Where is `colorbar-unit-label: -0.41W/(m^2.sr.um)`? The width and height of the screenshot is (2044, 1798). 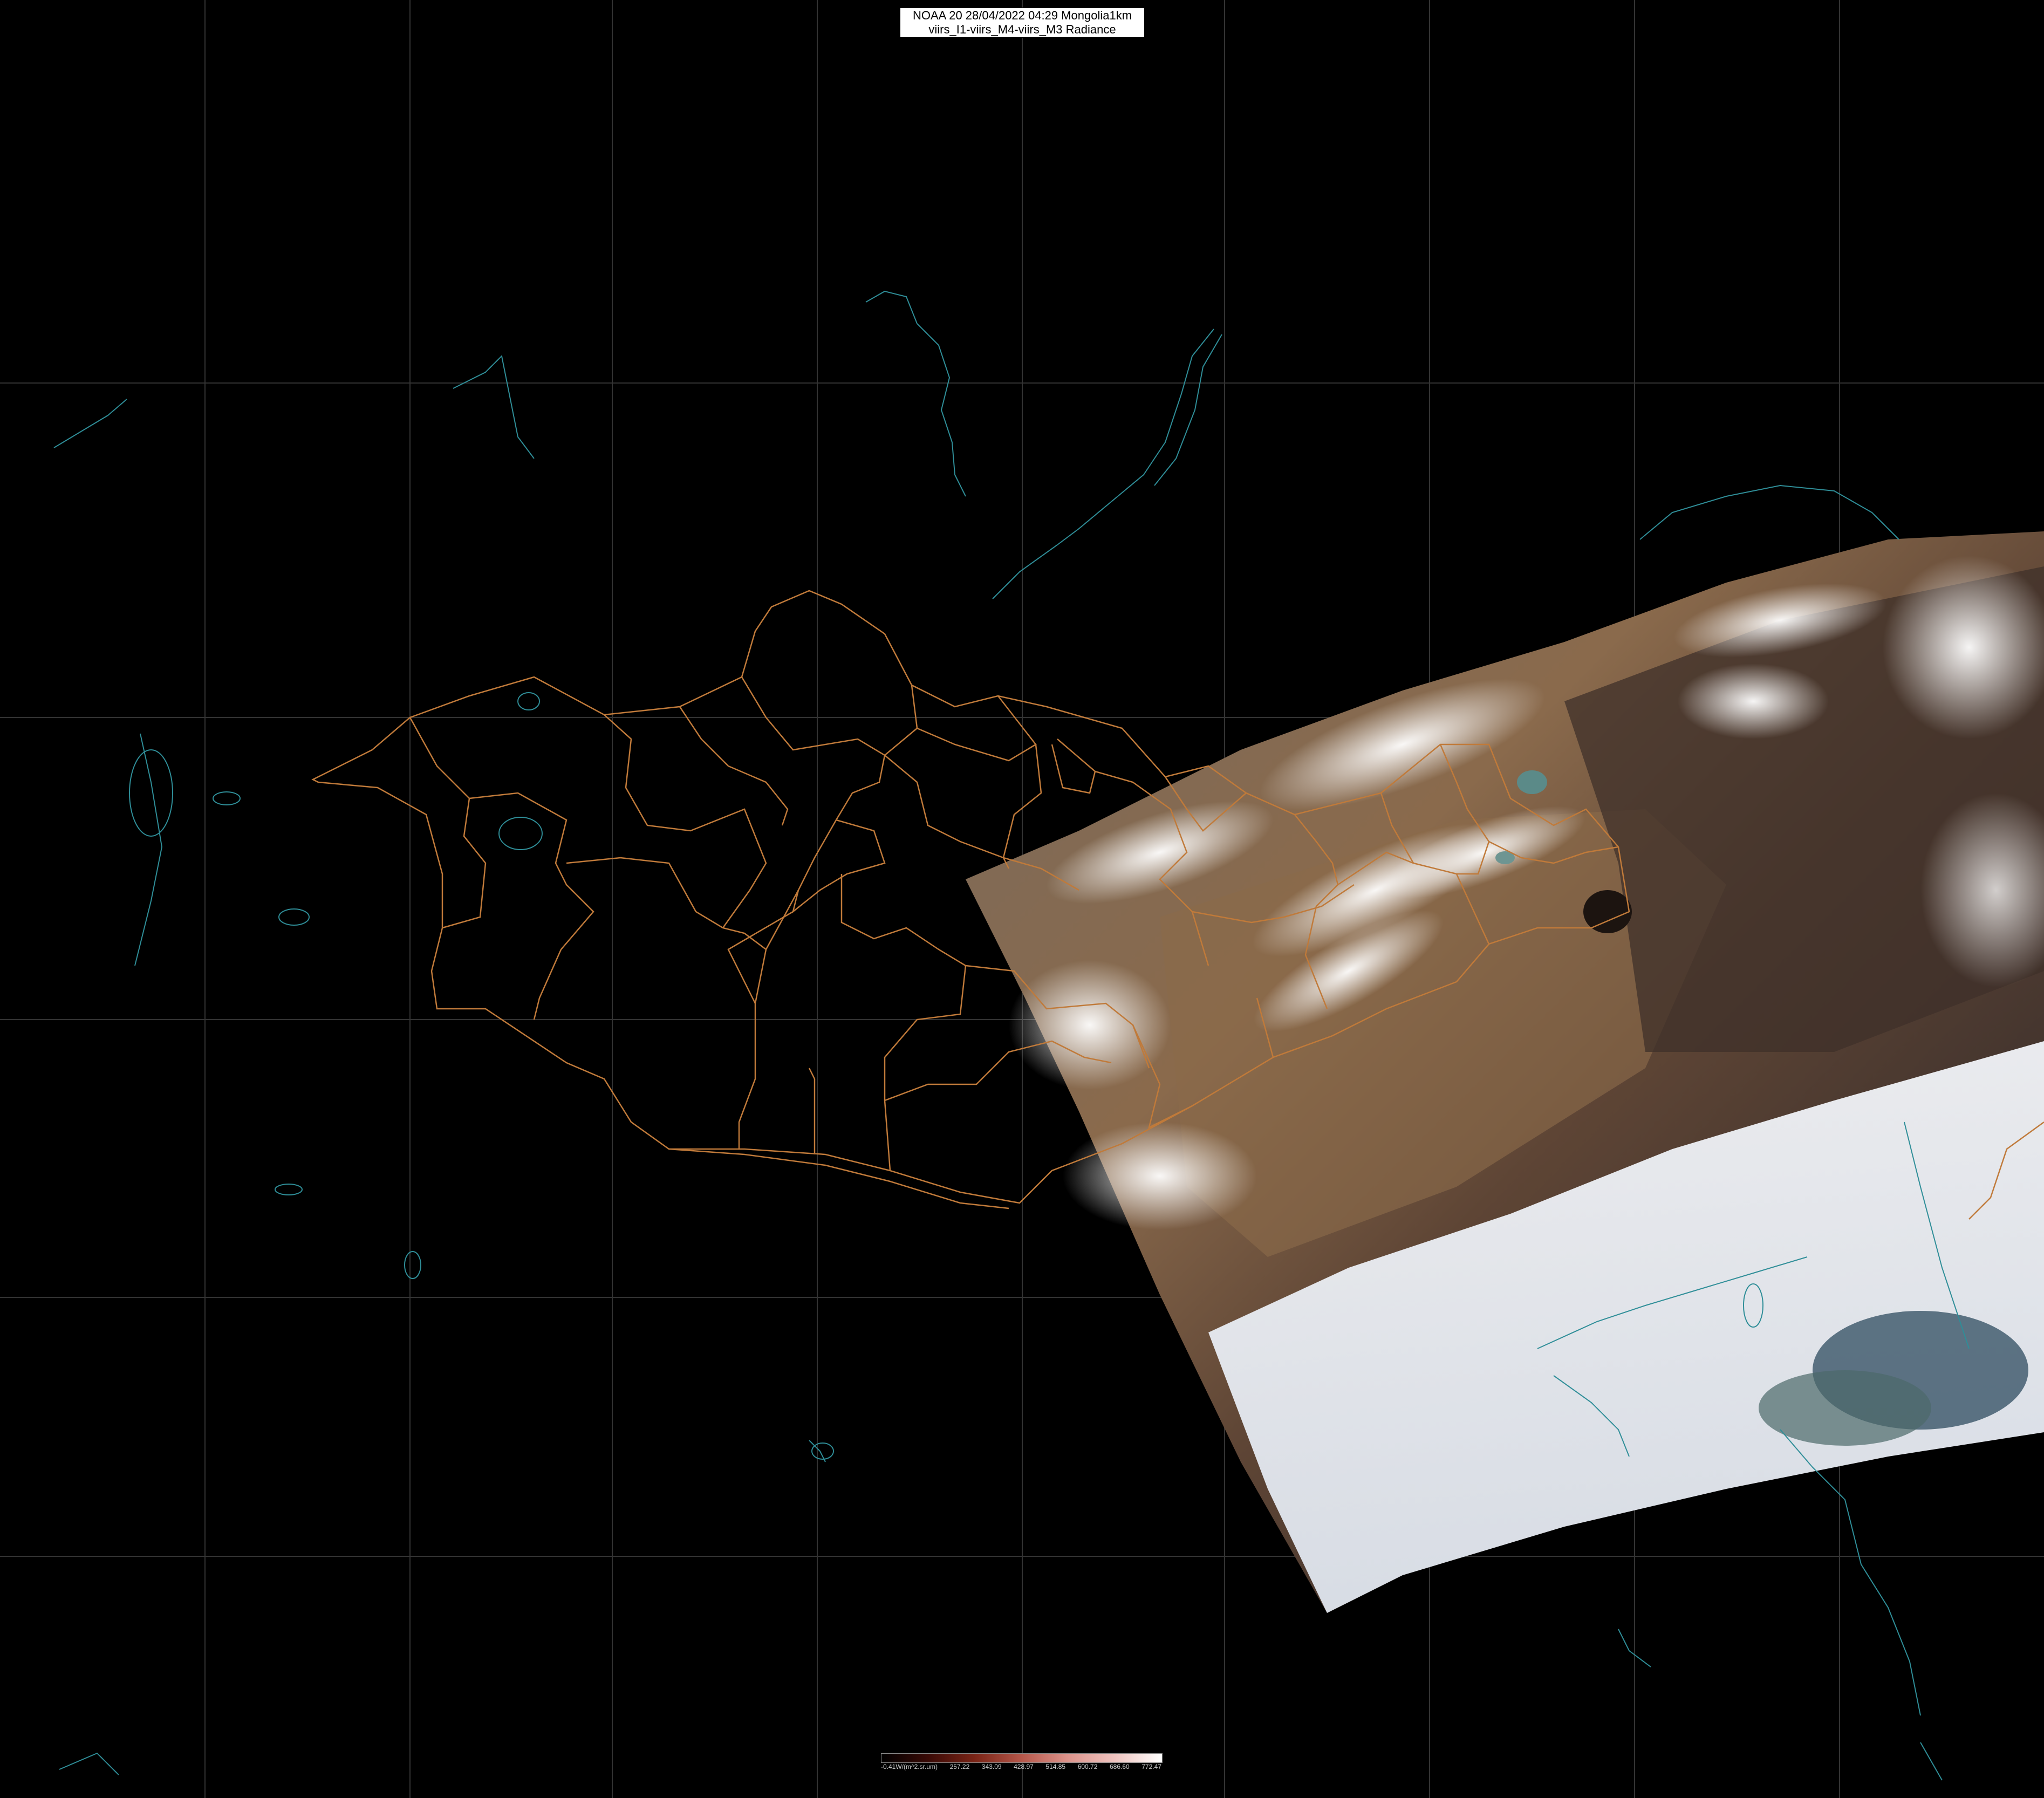 colorbar-unit-label: -0.41W/(m^2.sr.um) is located at coordinates (909, 1766).